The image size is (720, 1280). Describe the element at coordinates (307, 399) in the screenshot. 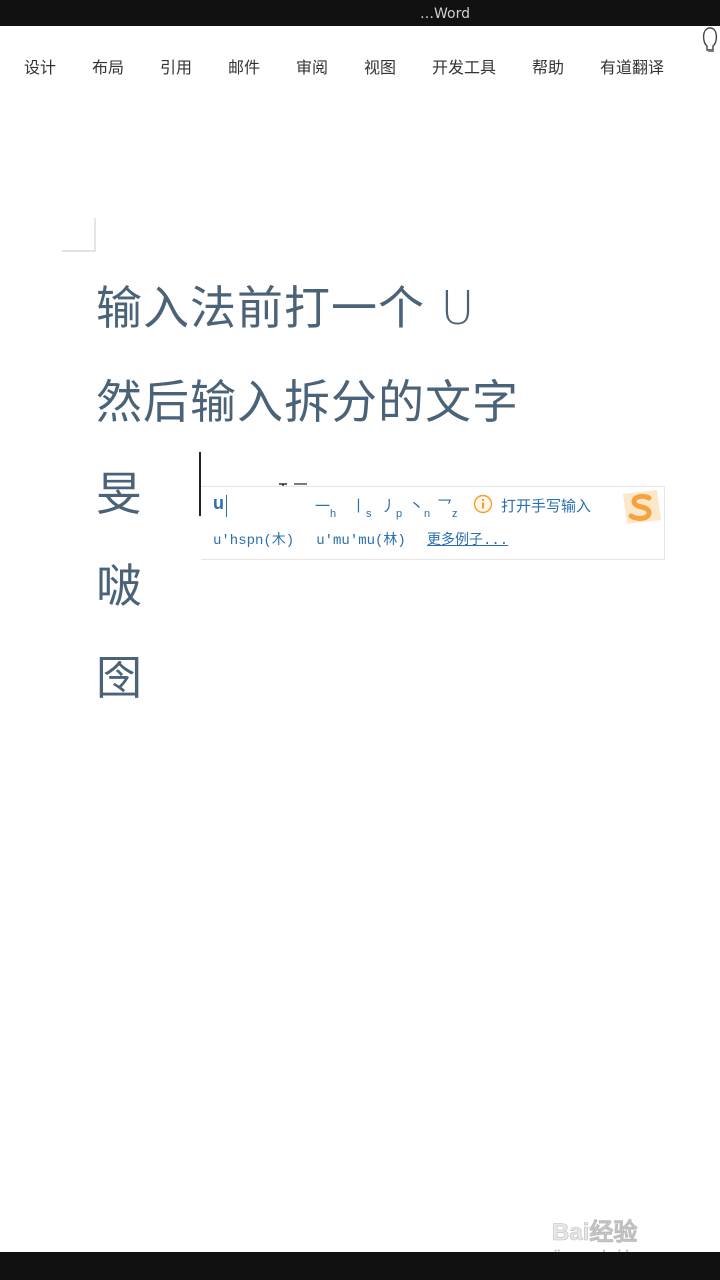

I see `document-line-2: 然后输入拆分的文字` at that location.